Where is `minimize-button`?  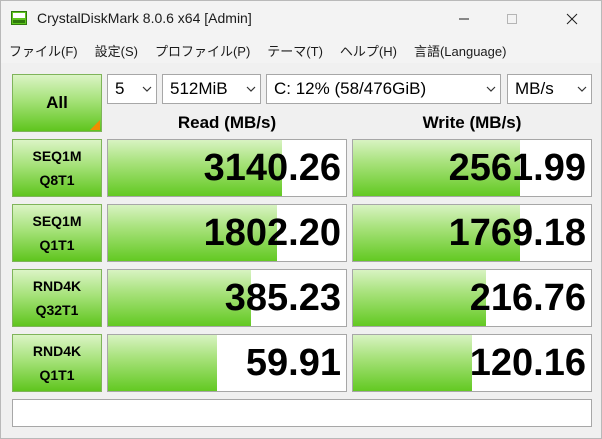
minimize-button is located at coordinates (464, 19).